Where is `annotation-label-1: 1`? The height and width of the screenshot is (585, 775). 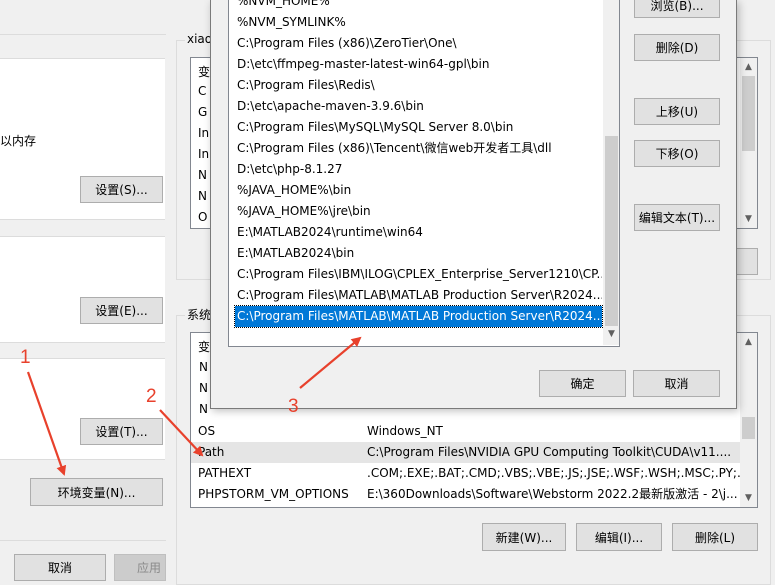 annotation-label-1: 1 is located at coordinates (25, 357).